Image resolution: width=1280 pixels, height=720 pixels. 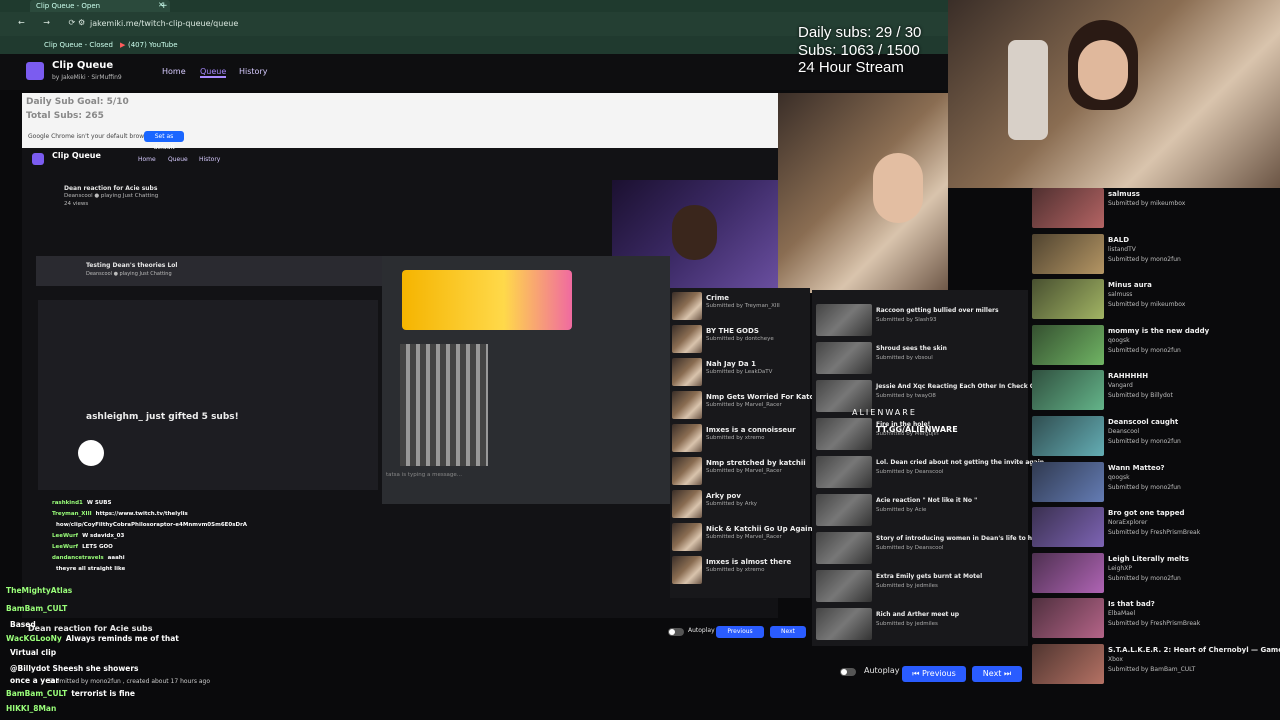 What do you see at coordinates (851, 67) in the screenshot?
I see `stream-label: 24 Hour Stream` at bounding box center [851, 67].